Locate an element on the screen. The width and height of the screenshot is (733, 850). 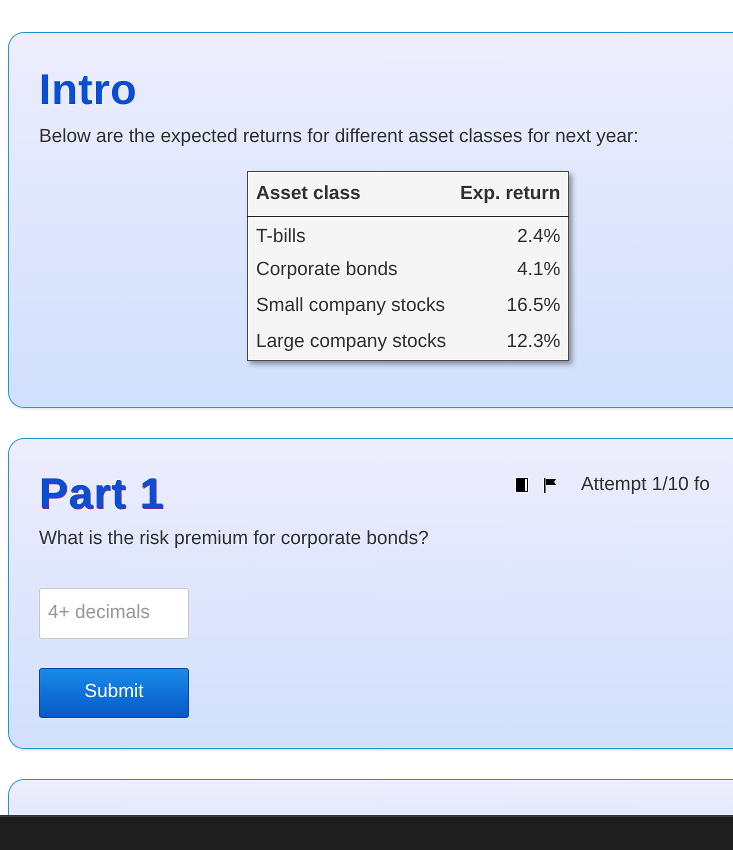
attempt-counter: Attempt 1/10 fo is located at coordinates (645, 485).